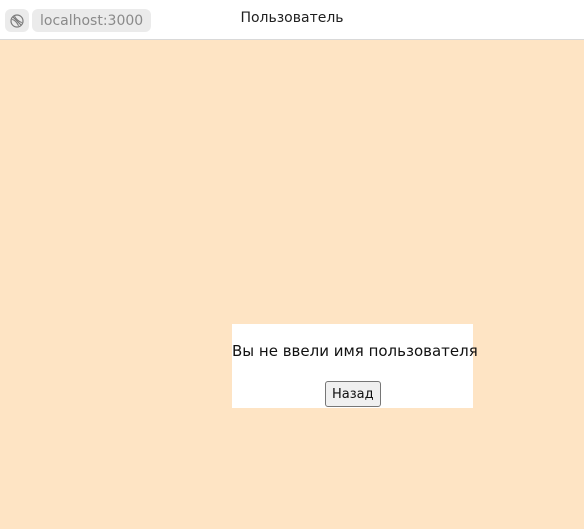  I want to click on browser-titlebar: localhost:3000 Пользователь, so click(292, 20).